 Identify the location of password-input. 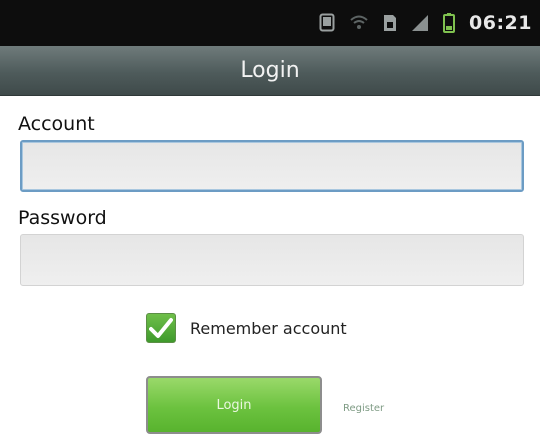
(272, 260).